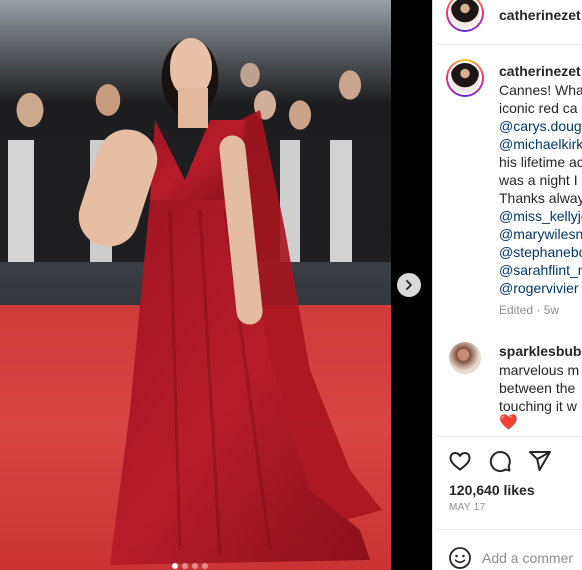 Image resolution: width=582 pixels, height=570 pixels. What do you see at coordinates (507, 44) in the screenshot?
I see `header-divider` at bounding box center [507, 44].